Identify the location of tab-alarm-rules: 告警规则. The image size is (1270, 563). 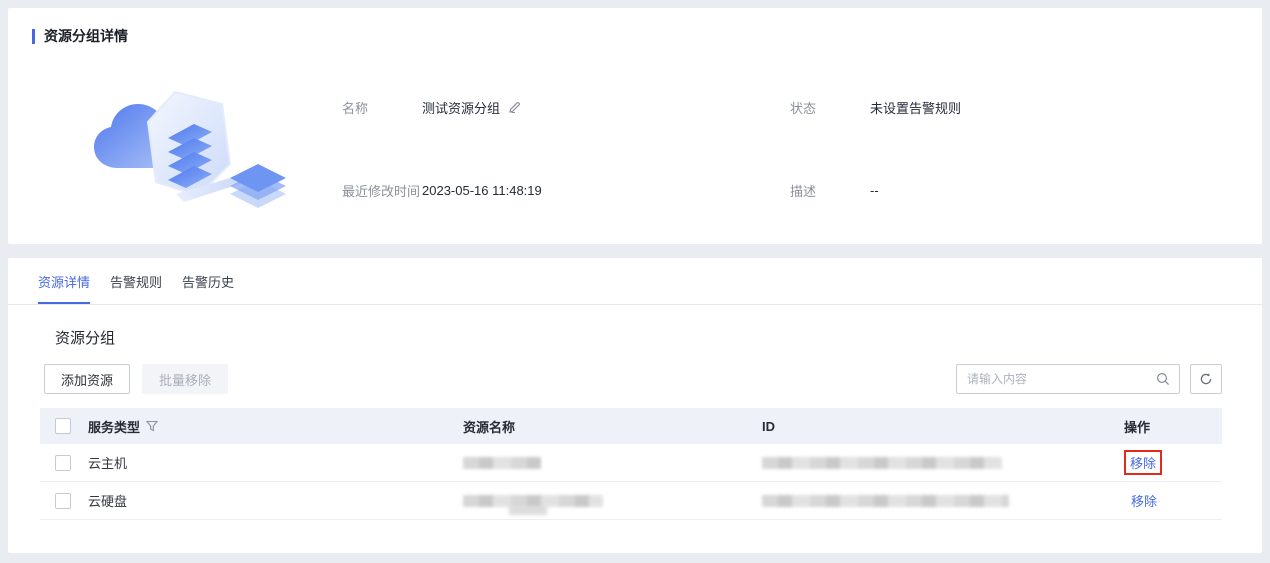
(136, 281).